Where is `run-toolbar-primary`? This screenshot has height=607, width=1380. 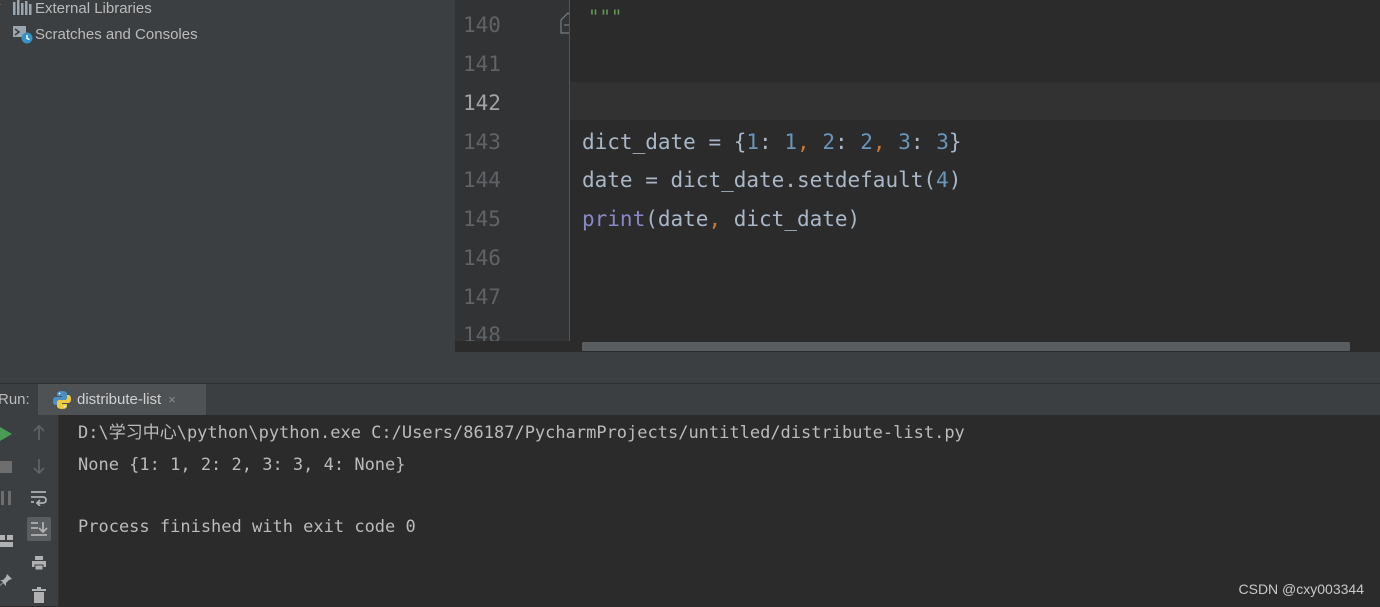
run-toolbar-primary is located at coordinates (10, 510).